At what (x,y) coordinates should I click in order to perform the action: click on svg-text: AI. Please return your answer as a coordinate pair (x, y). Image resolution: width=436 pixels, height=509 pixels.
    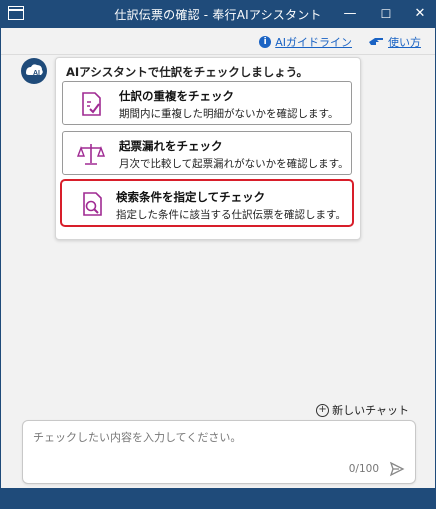
    Looking at the image, I should click on (36, 73).